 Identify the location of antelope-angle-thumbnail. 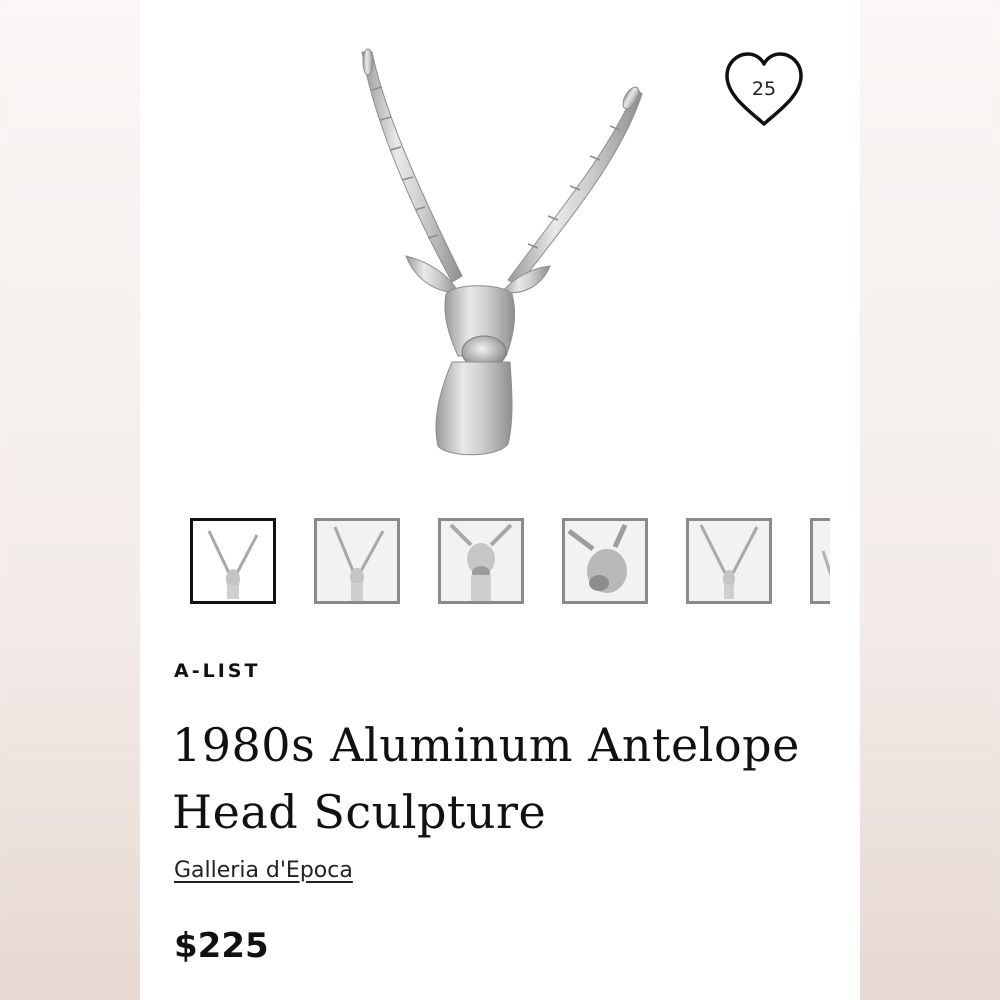
(597, 558).